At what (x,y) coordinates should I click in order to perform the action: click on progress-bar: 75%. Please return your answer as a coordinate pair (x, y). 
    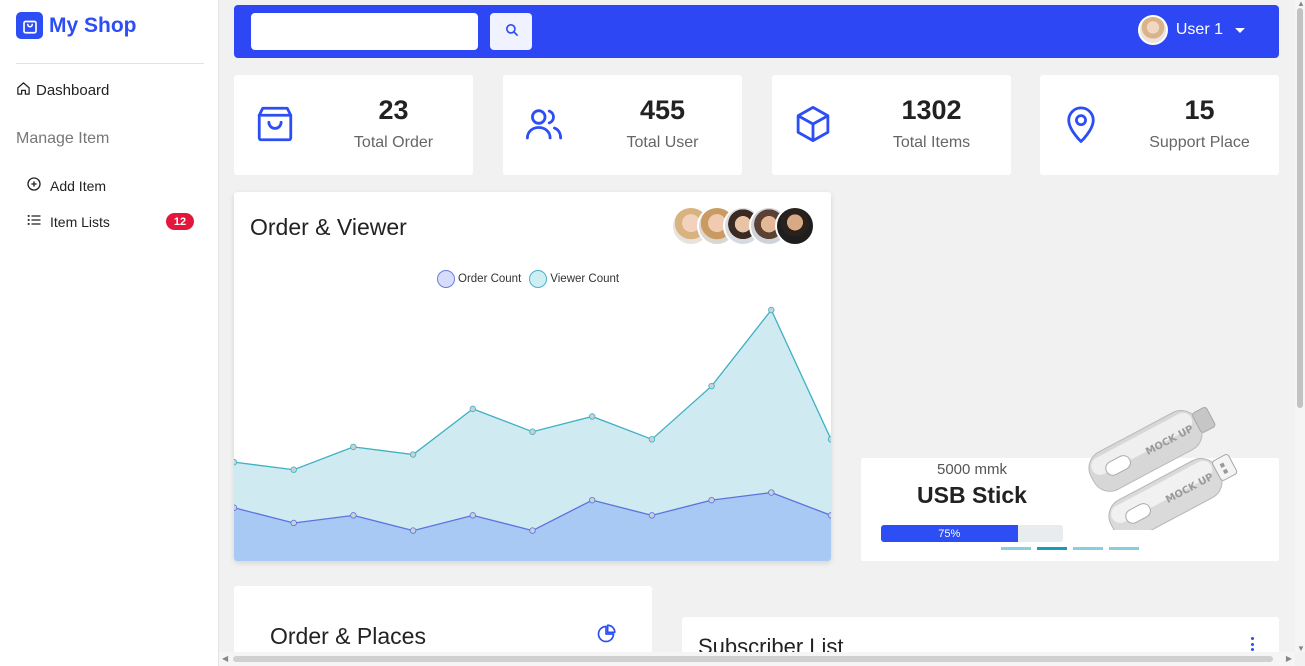
    Looking at the image, I should click on (972, 533).